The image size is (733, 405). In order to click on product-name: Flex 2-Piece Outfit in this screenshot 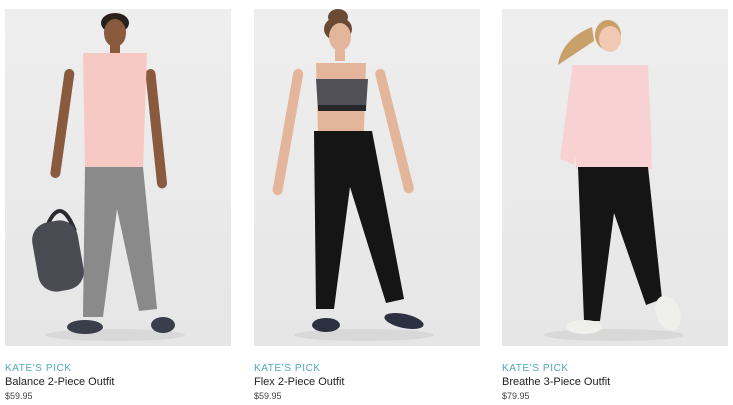, I will do `click(299, 382)`.